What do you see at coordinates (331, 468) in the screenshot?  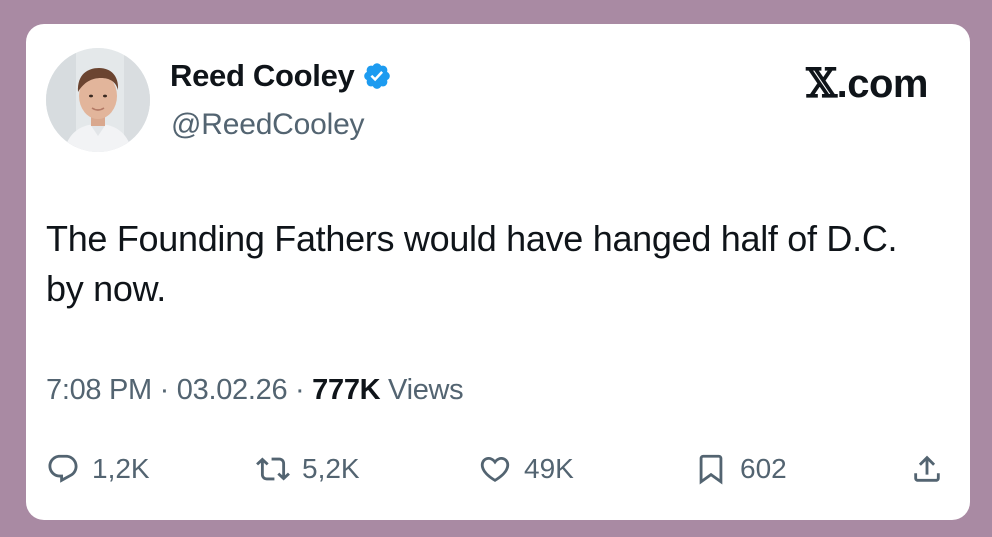 I see `retweet-count: 5,2K` at bounding box center [331, 468].